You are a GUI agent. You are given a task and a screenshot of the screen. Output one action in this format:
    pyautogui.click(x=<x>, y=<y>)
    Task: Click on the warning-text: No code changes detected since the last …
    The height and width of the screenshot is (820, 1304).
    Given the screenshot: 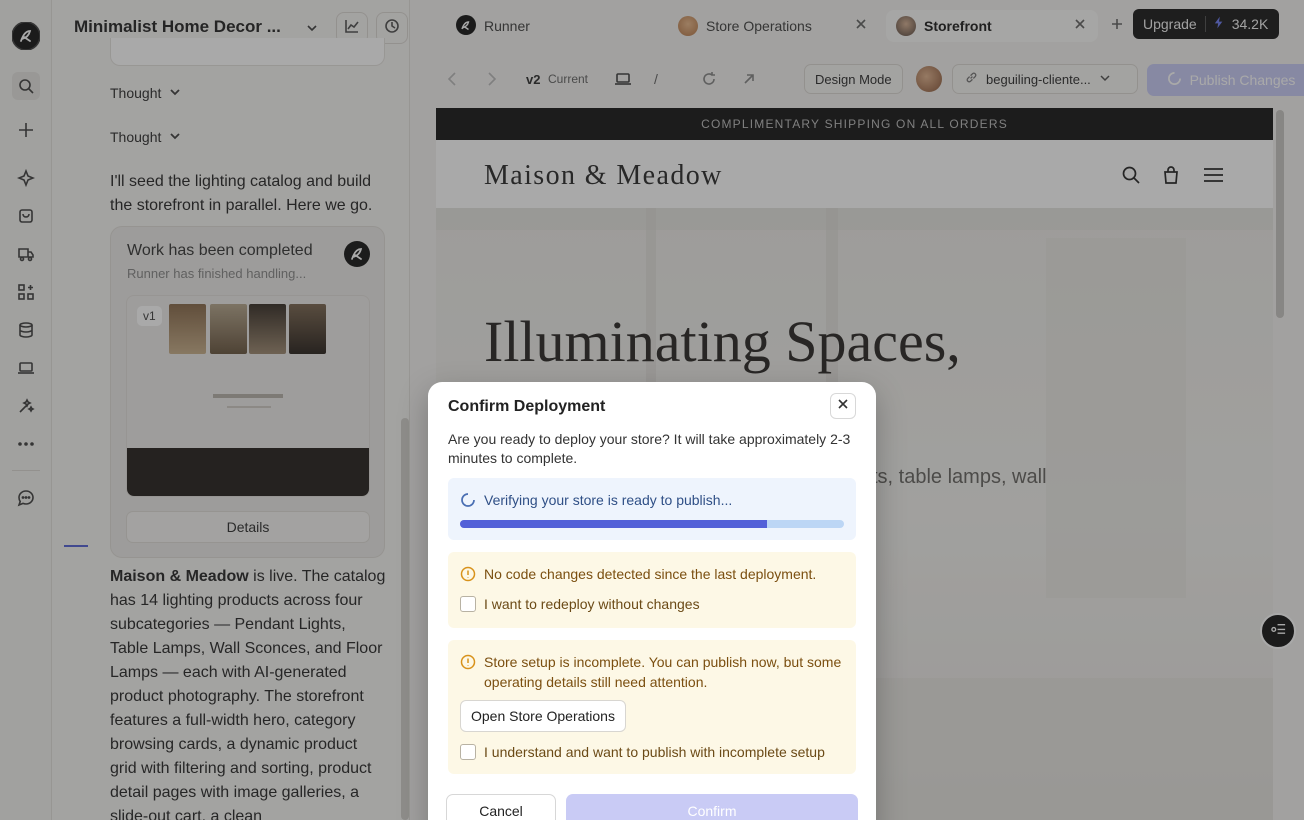 What is the action you would take?
    pyautogui.click(x=650, y=574)
    